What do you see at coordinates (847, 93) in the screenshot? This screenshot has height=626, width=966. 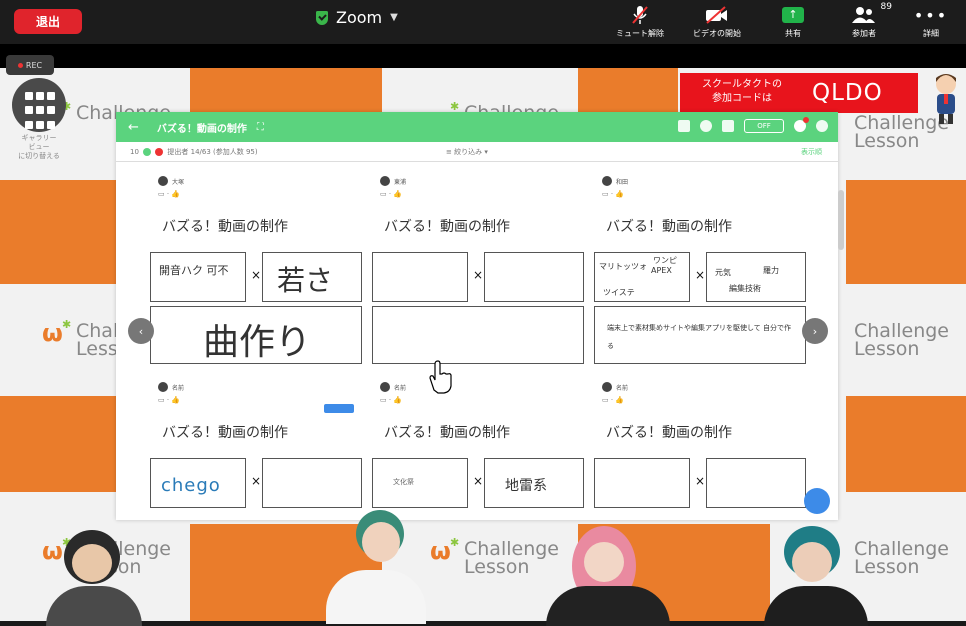 I see `join-code: QLDO` at bounding box center [847, 93].